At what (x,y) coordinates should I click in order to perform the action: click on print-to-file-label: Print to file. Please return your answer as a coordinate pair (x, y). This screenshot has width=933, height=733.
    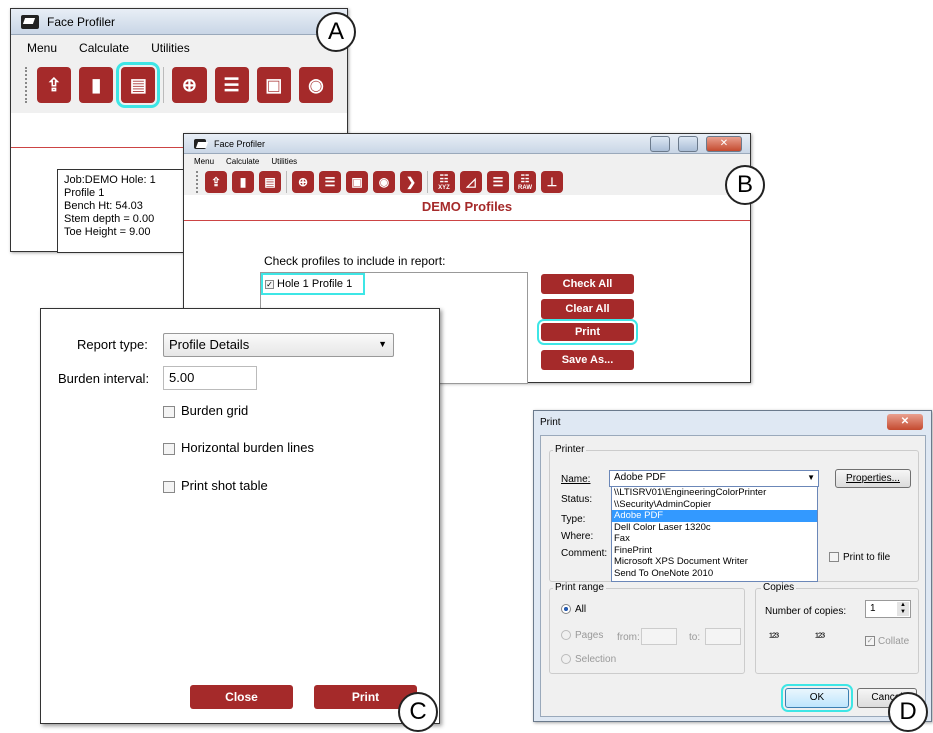
    Looking at the image, I should click on (867, 557).